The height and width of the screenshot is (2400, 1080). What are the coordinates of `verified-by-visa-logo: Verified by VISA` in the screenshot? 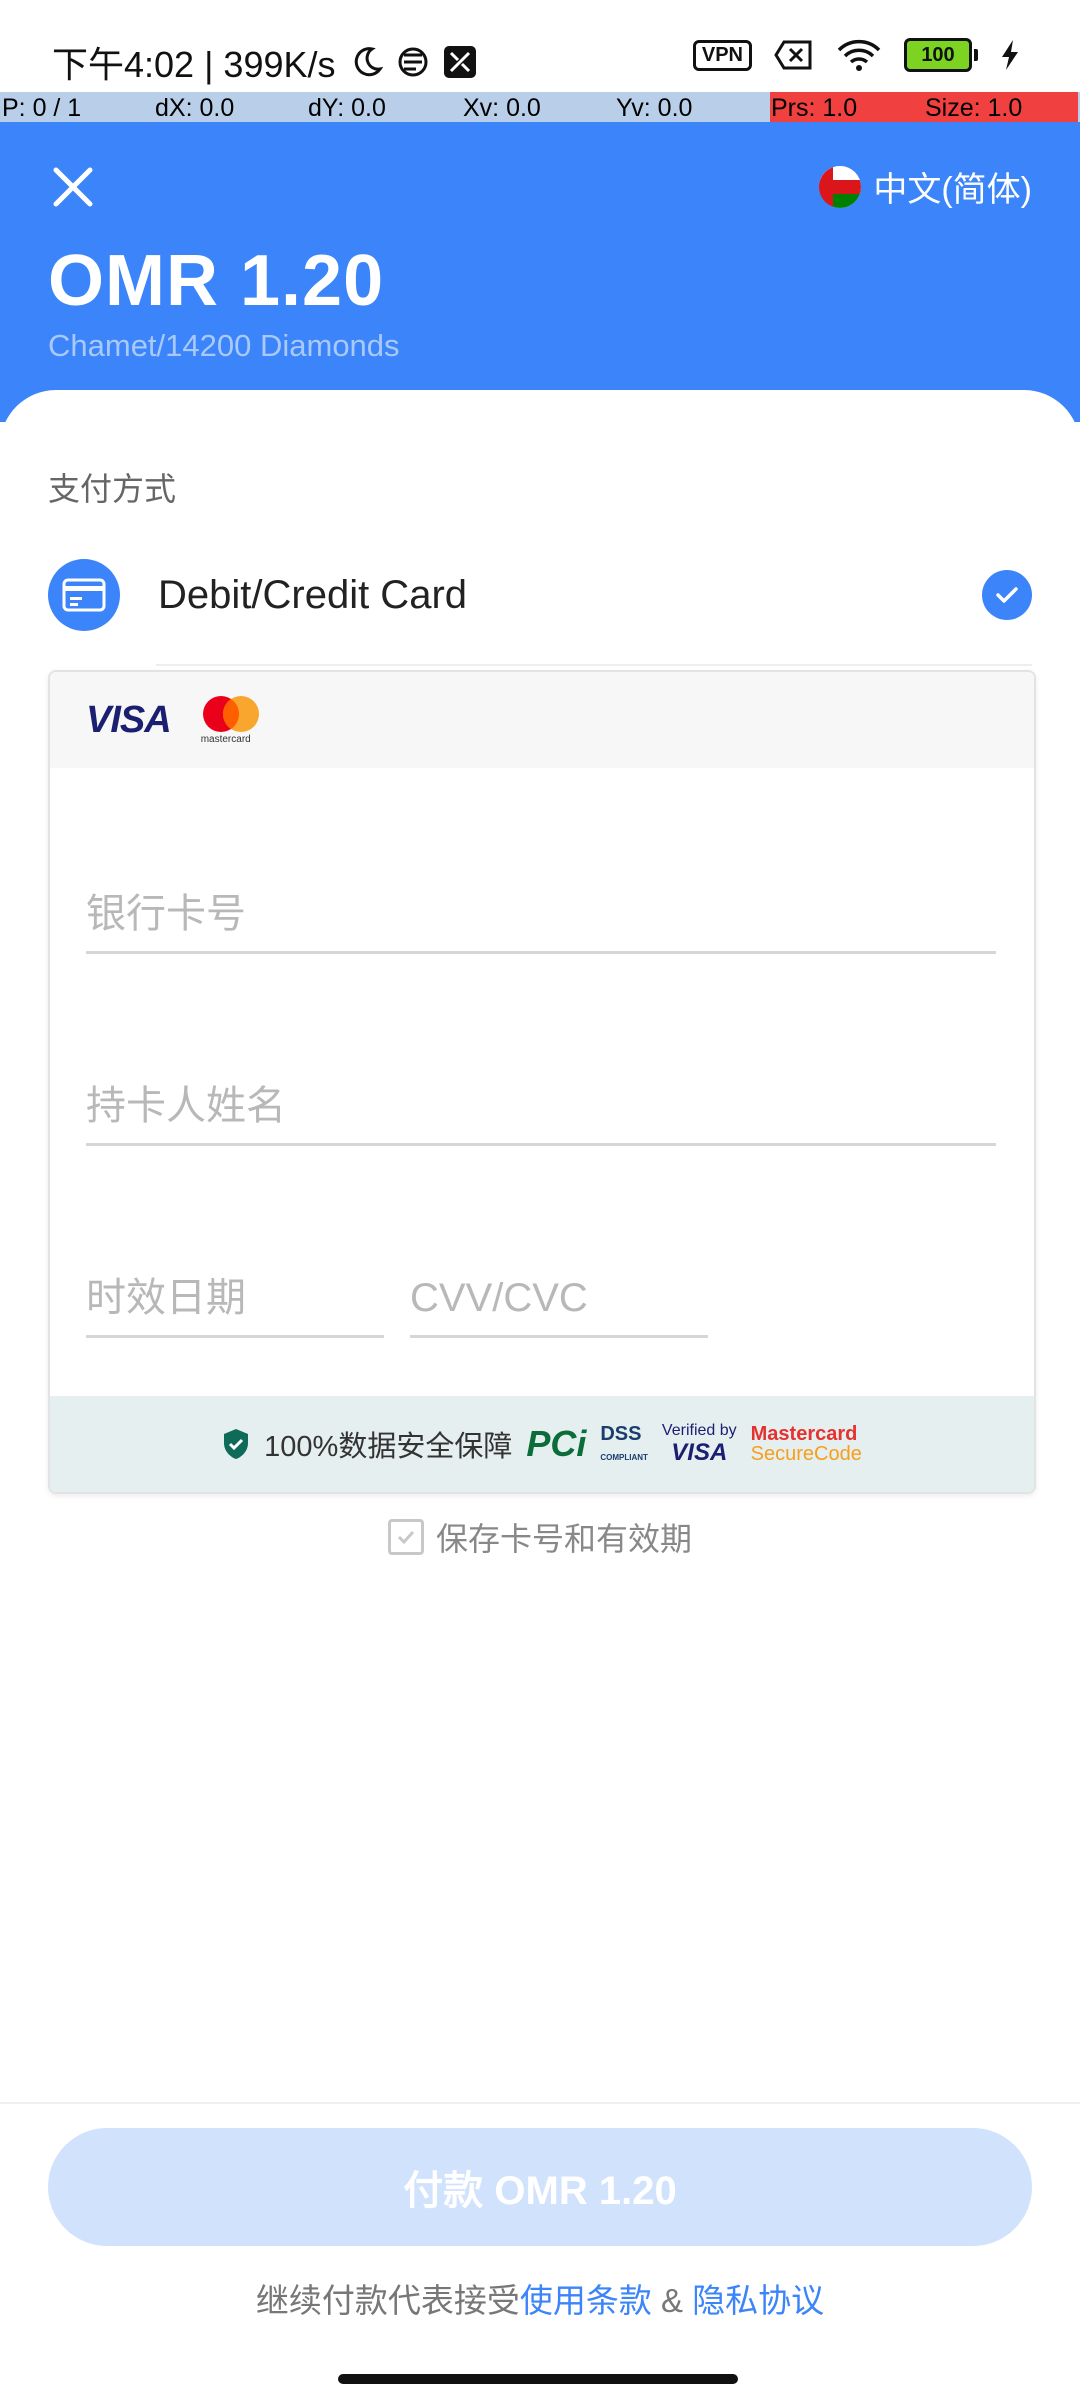 It's located at (699, 1444).